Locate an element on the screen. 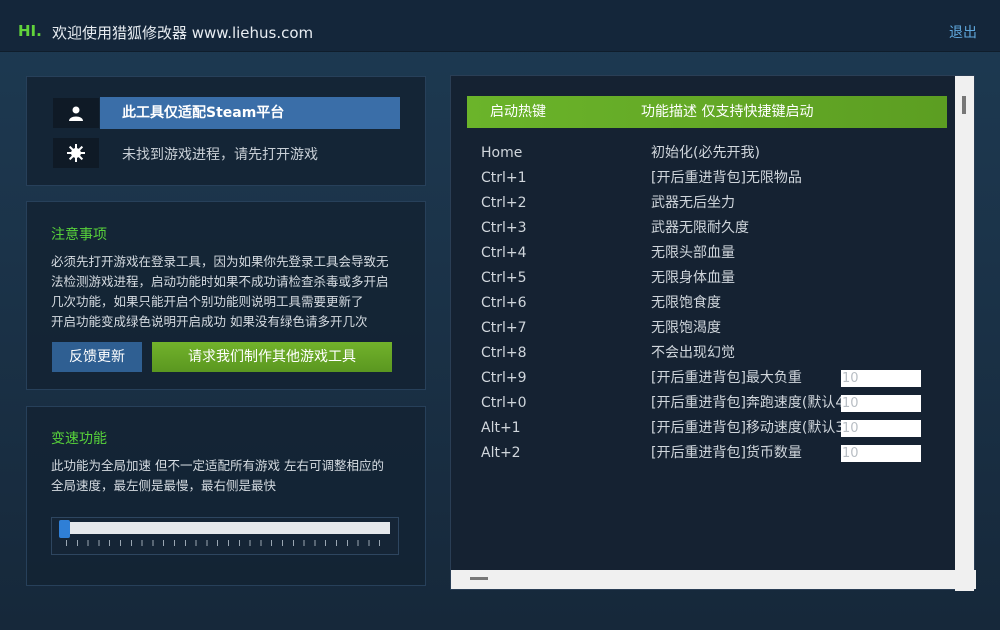  hotkey-description: 无限饱食度 is located at coordinates (686, 303).